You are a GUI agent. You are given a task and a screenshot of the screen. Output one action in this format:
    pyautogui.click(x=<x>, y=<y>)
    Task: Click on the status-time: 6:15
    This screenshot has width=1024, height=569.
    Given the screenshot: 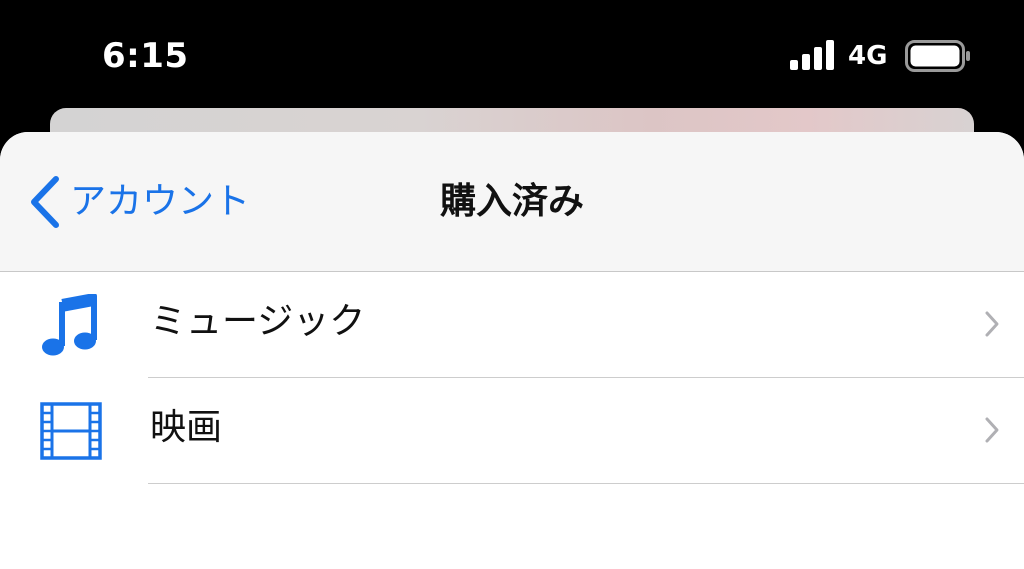 What is the action you would take?
    pyautogui.click(x=145, y=56)
    